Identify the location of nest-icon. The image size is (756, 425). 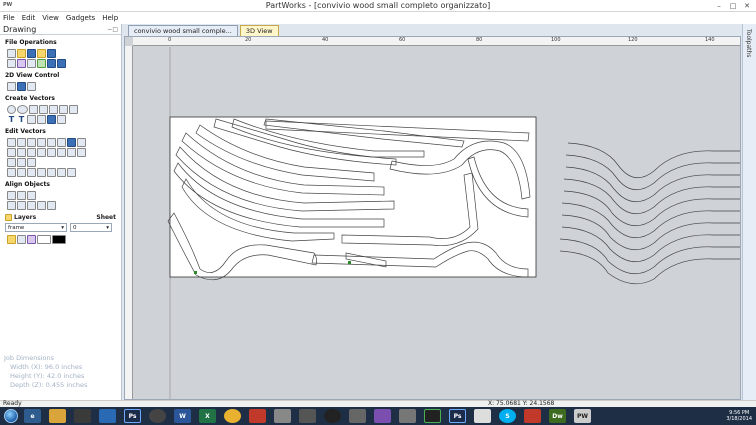
(21, 162).